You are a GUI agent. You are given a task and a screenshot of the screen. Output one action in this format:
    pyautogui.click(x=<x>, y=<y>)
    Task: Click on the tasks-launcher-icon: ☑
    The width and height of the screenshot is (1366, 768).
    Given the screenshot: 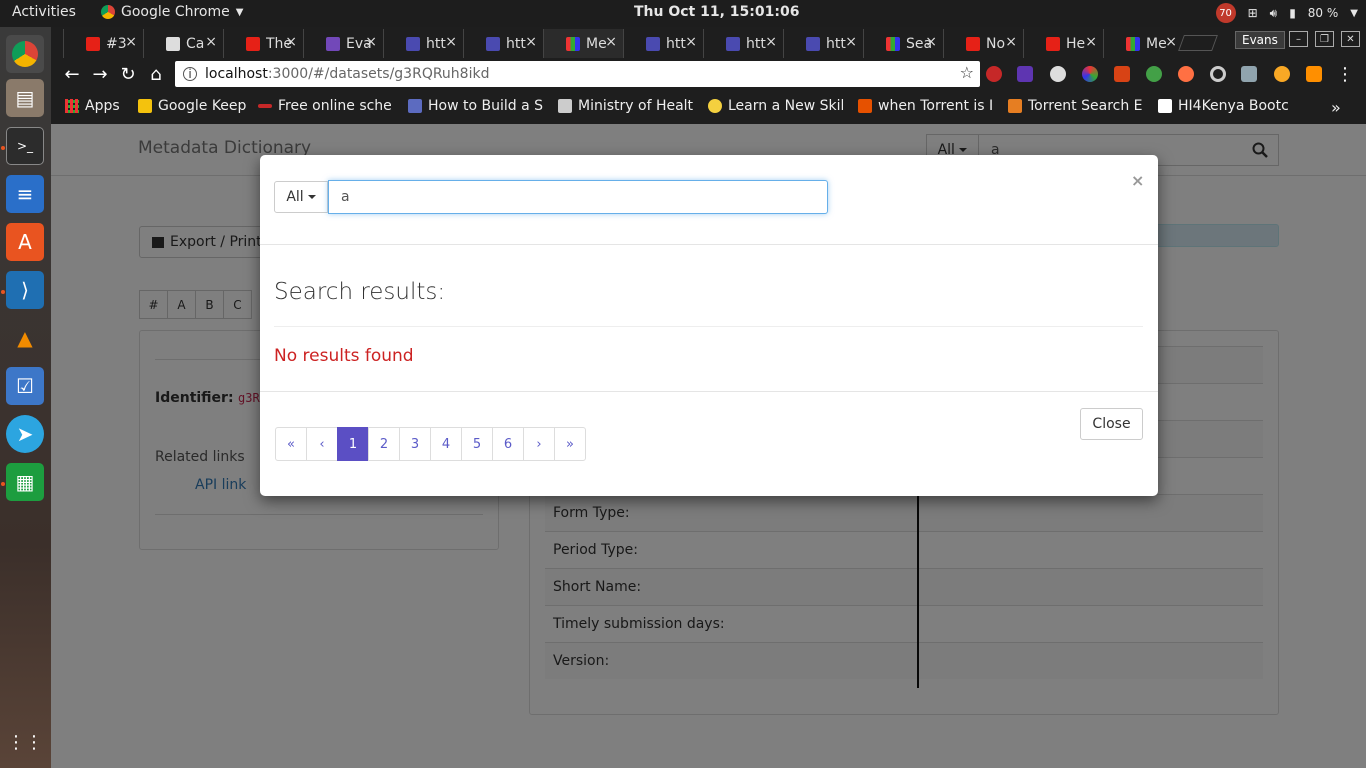 What is the action you would take?
    pyautogui.click(x=25, y=386)
    